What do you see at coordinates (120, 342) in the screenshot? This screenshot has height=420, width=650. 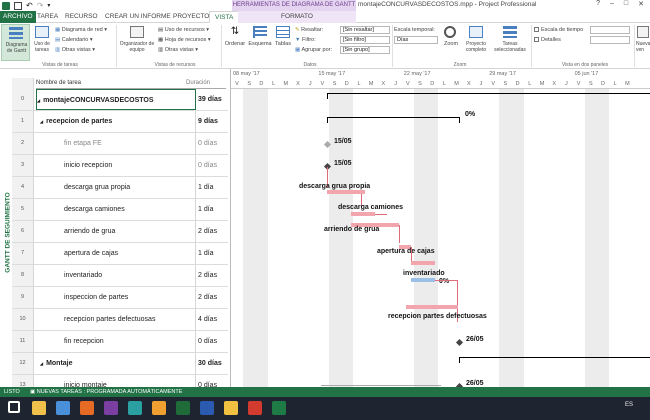 I see `table-row: 11 fin recepcion 0 días` at bounding box center [120, 342].